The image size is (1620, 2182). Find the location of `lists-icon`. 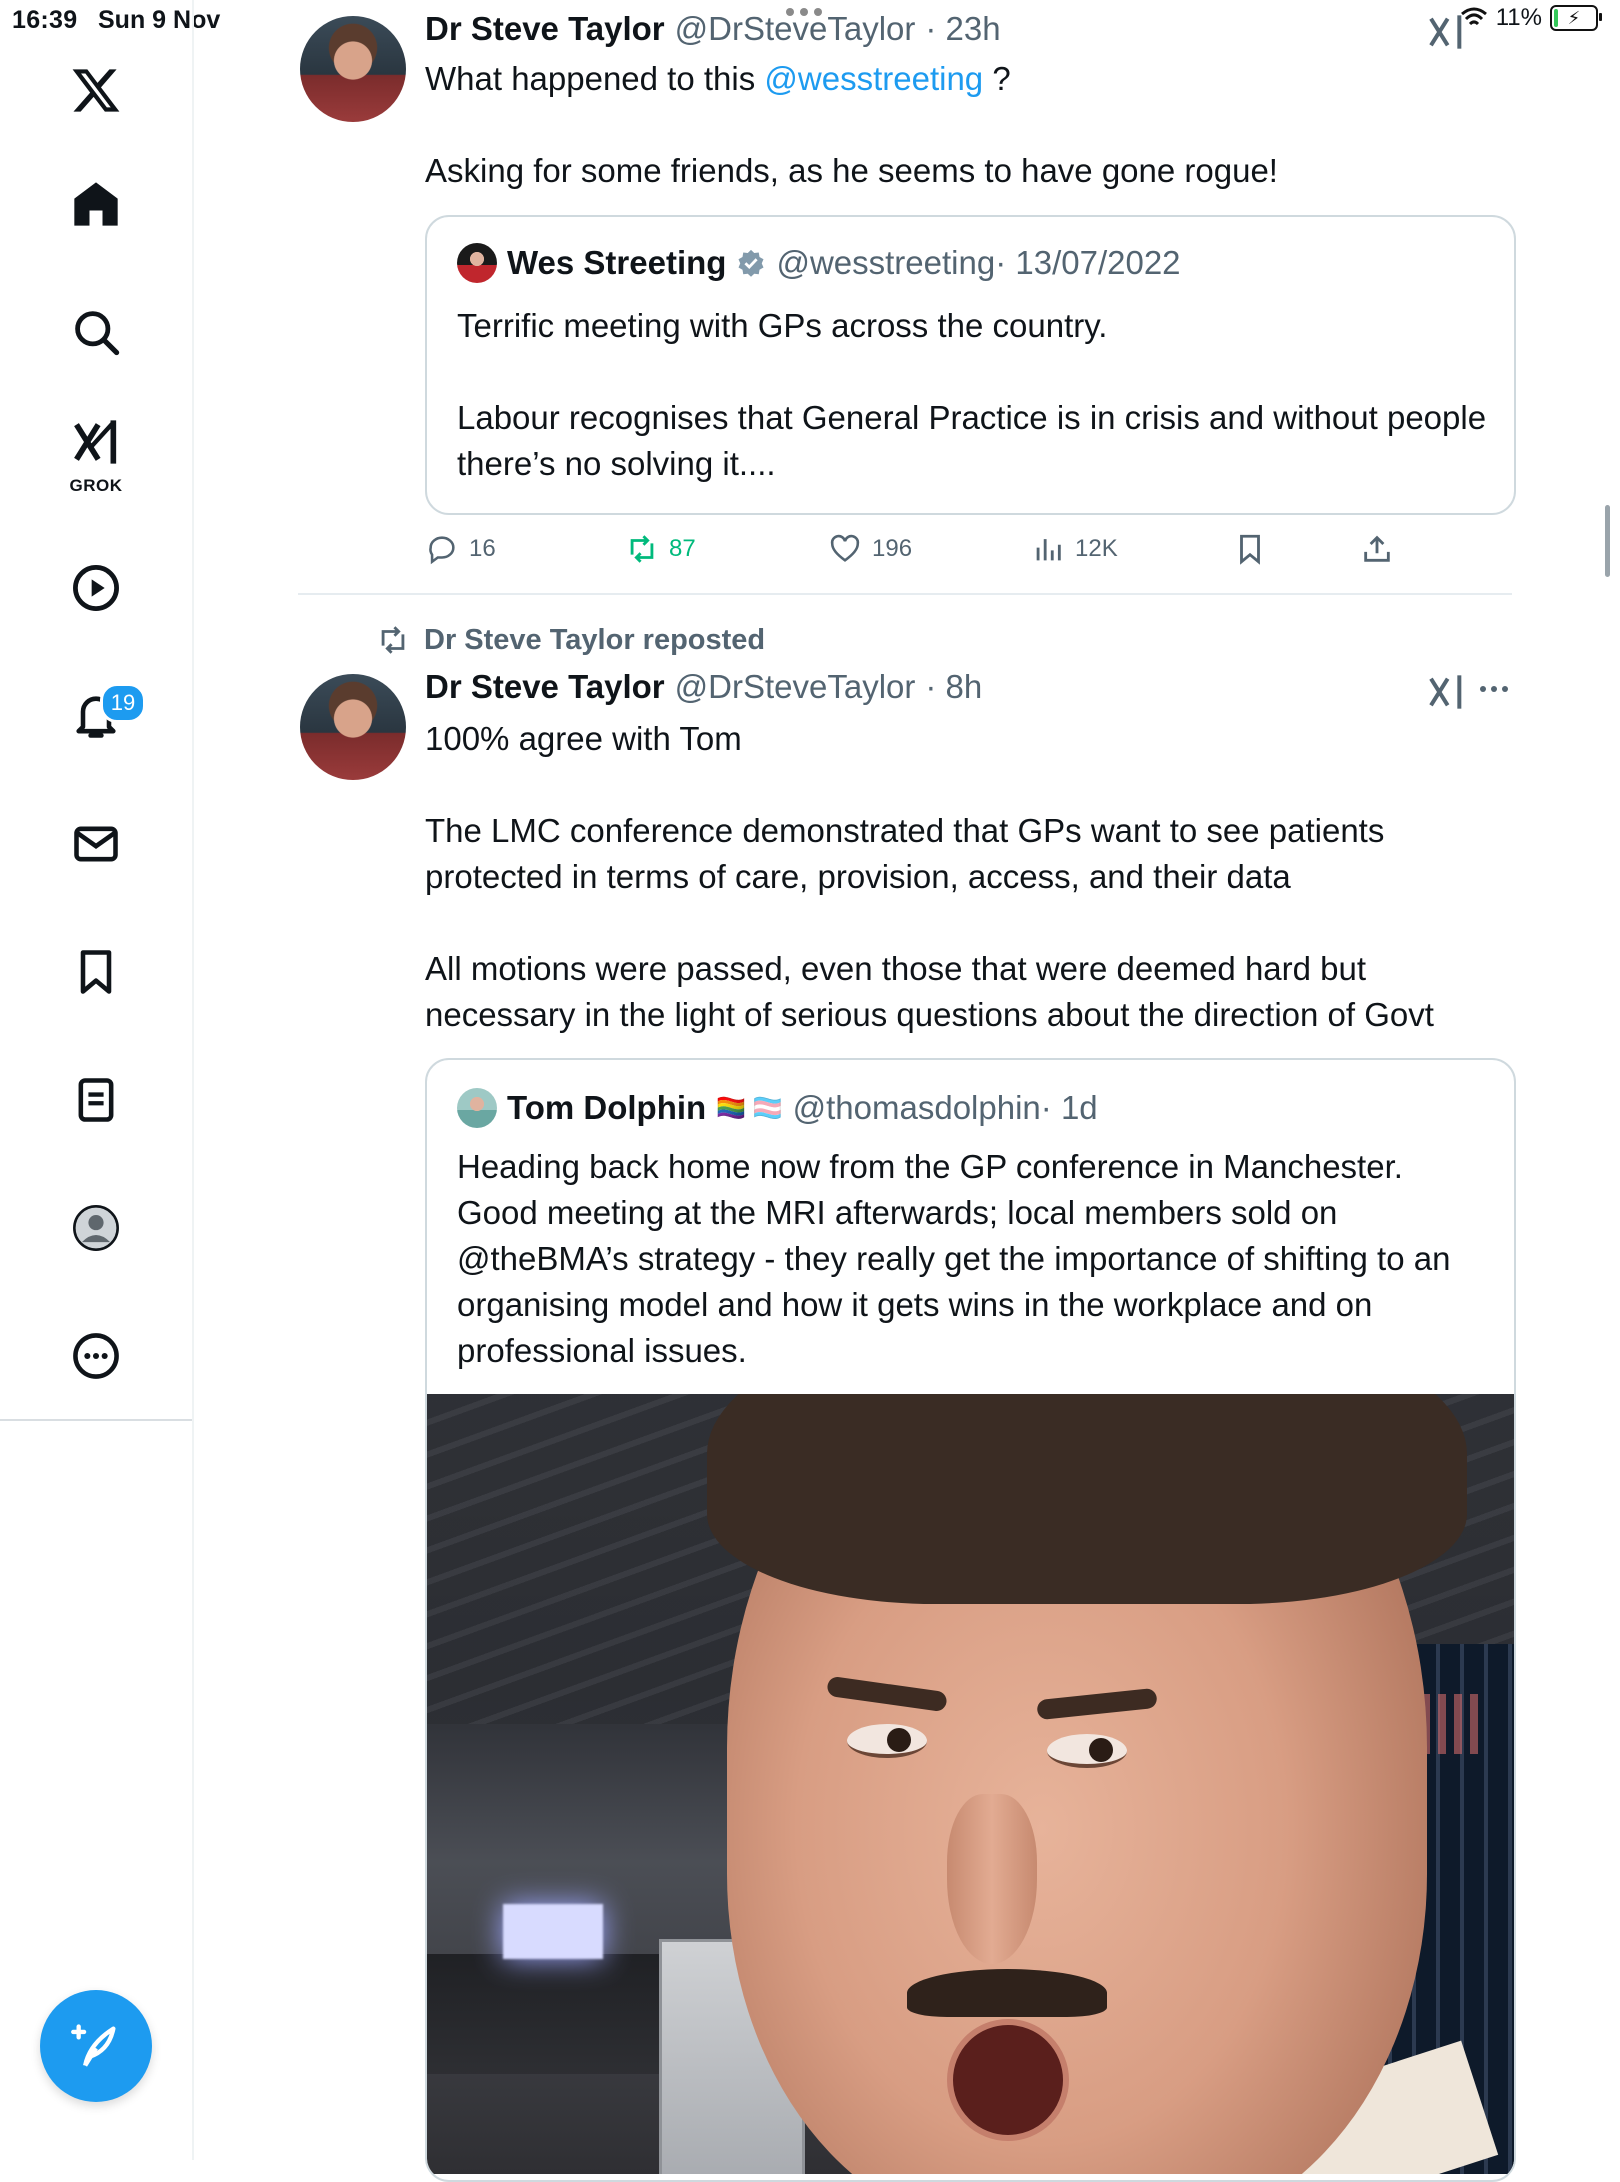

lists-icon is located at coordinates (96, 1100).